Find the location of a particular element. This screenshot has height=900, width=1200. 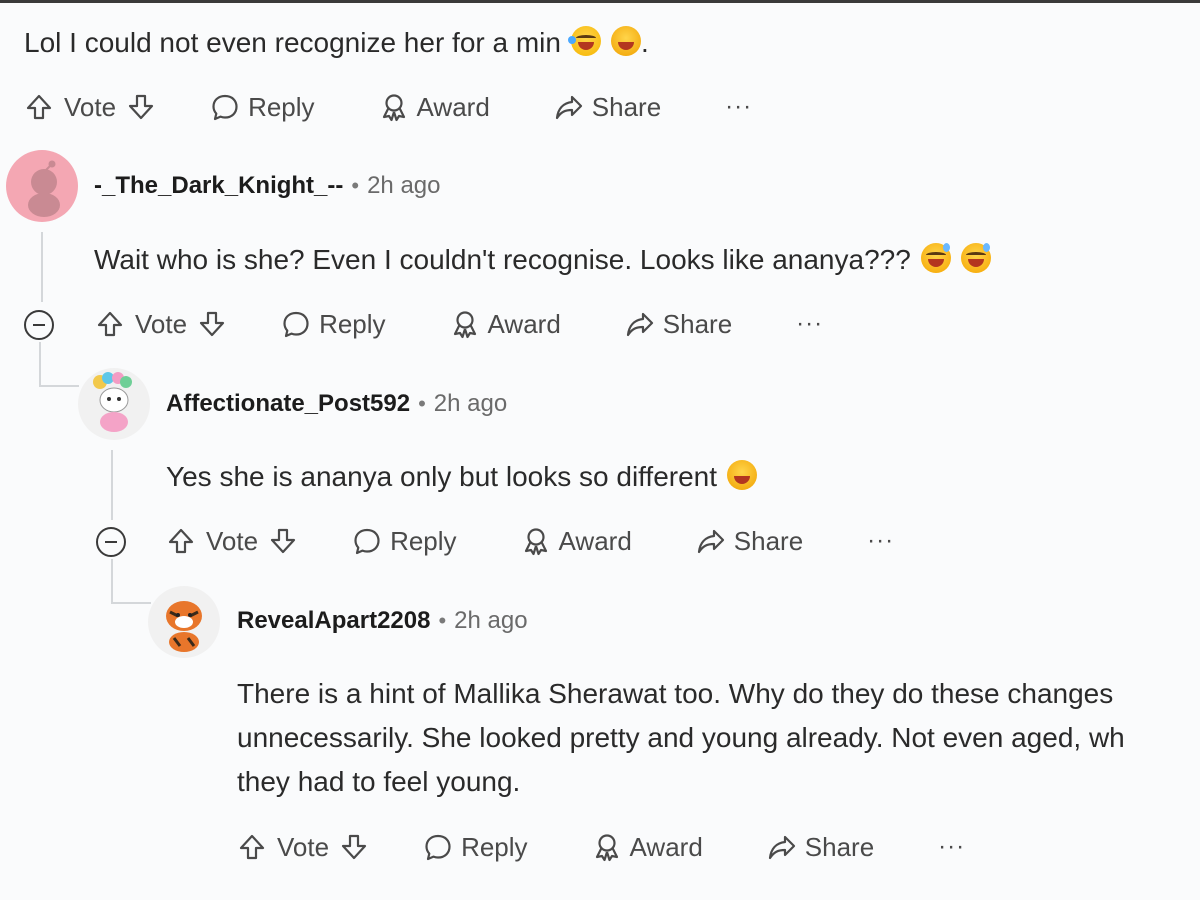

comment-meta: Affectionate_Post592 • 2h ago is located at coordinates (337, 404).